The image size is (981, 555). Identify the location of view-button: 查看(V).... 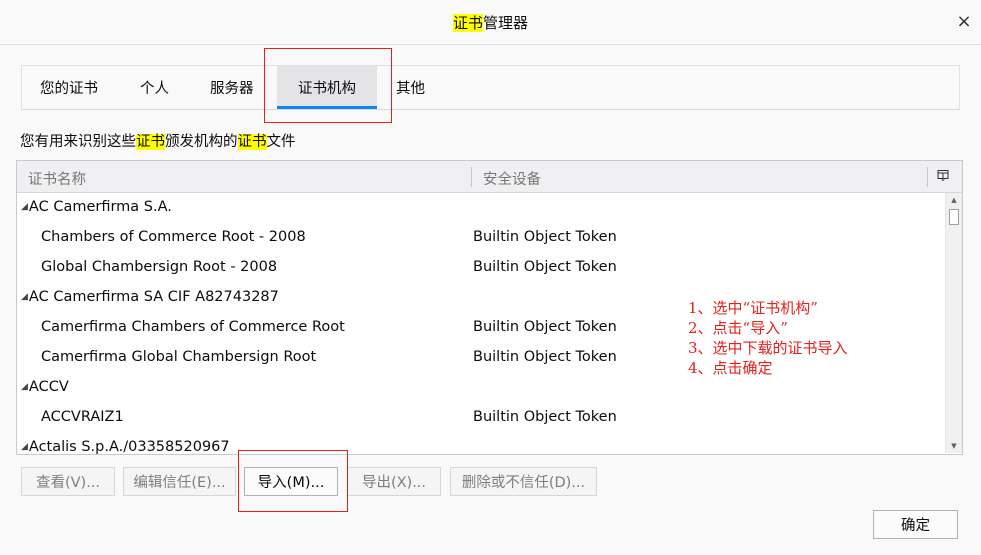
(68, 481).